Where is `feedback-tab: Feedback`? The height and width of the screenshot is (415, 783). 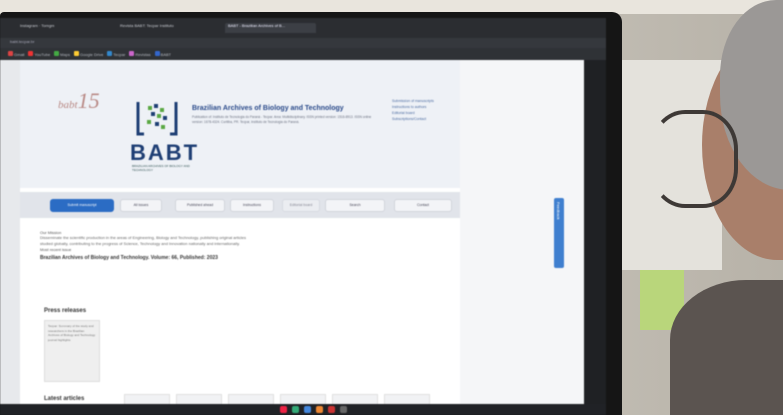
feedback-tab: Feedback is located at coordinates (559, 233).